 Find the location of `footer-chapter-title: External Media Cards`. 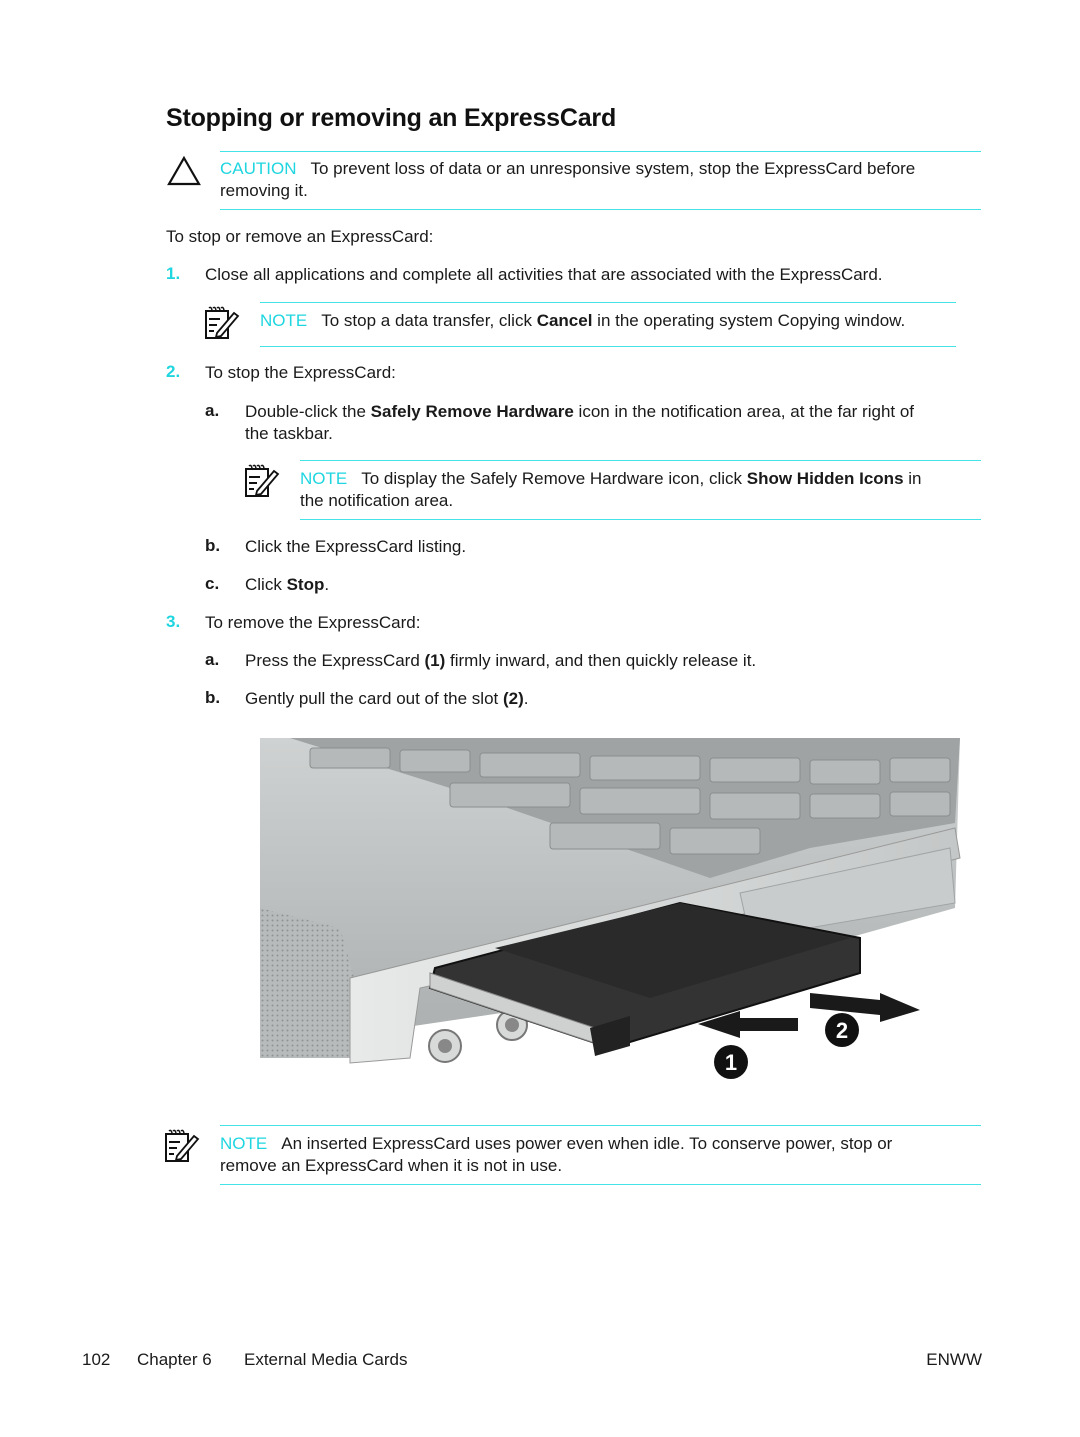

footer-chapter-title: External Media Cards is located at coordinates (326, 1359).